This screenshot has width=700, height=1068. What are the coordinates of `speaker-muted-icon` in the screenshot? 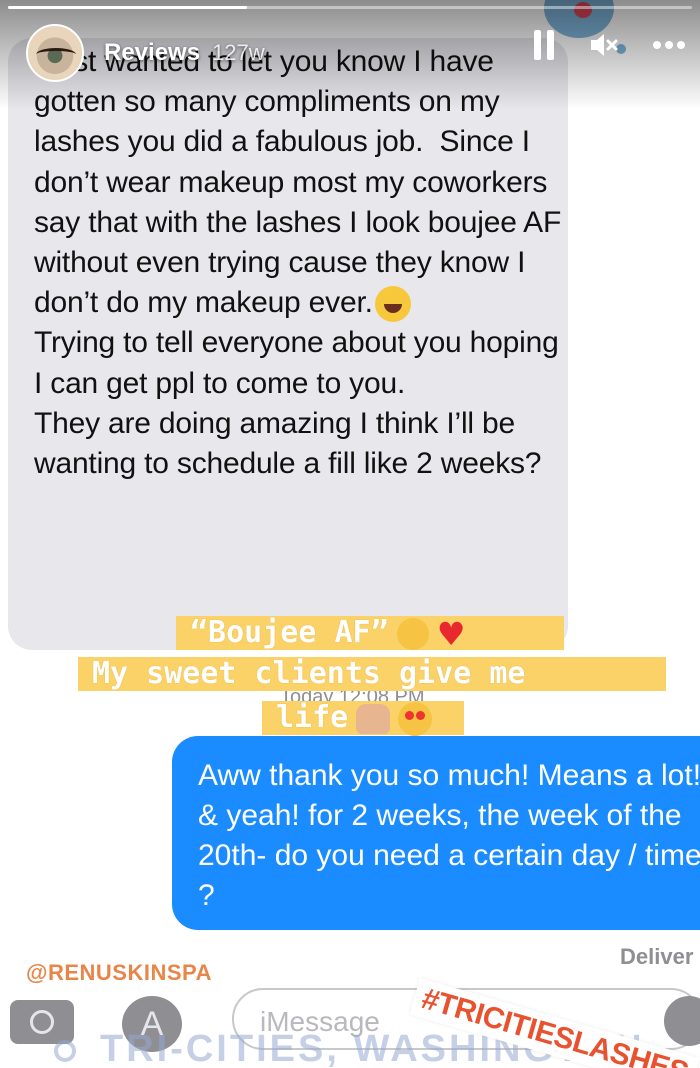 It's located at (603, 45).